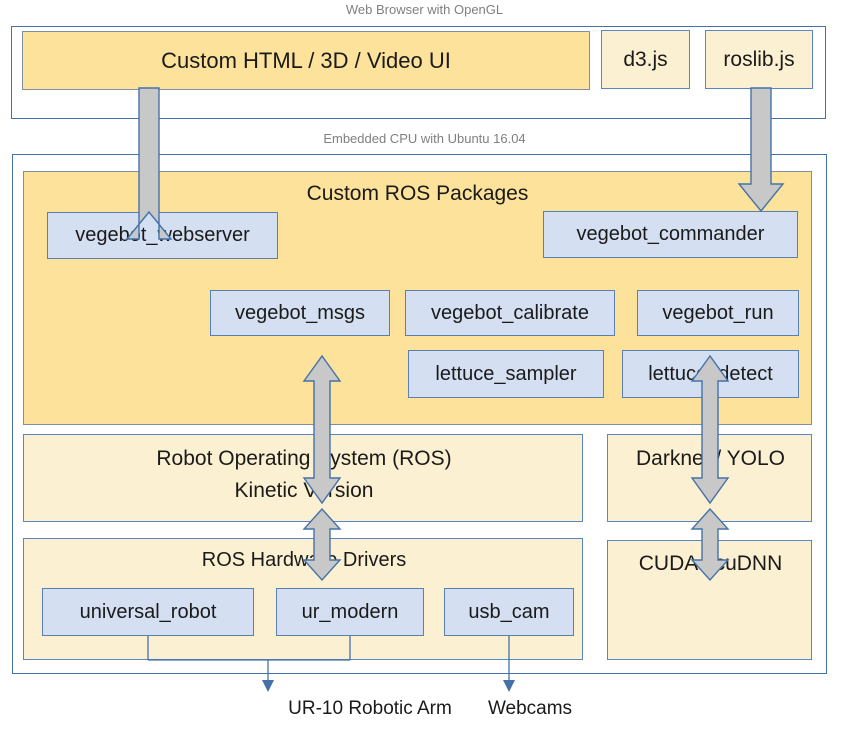  What do you see at coordinates (710, 458) in the screenshot?
I see `darknet-yolo-title: Darknet / YOLO` at bounding box center [710, 458].